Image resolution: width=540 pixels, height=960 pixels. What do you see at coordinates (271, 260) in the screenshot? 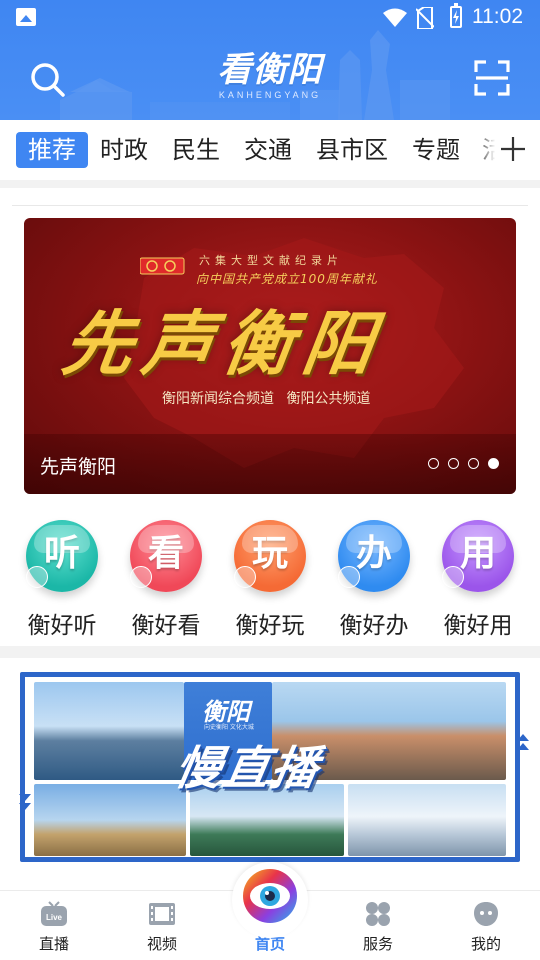
I see `banner-subtitle: 六集大型文献纪录片` at bounding box center [271, 260].